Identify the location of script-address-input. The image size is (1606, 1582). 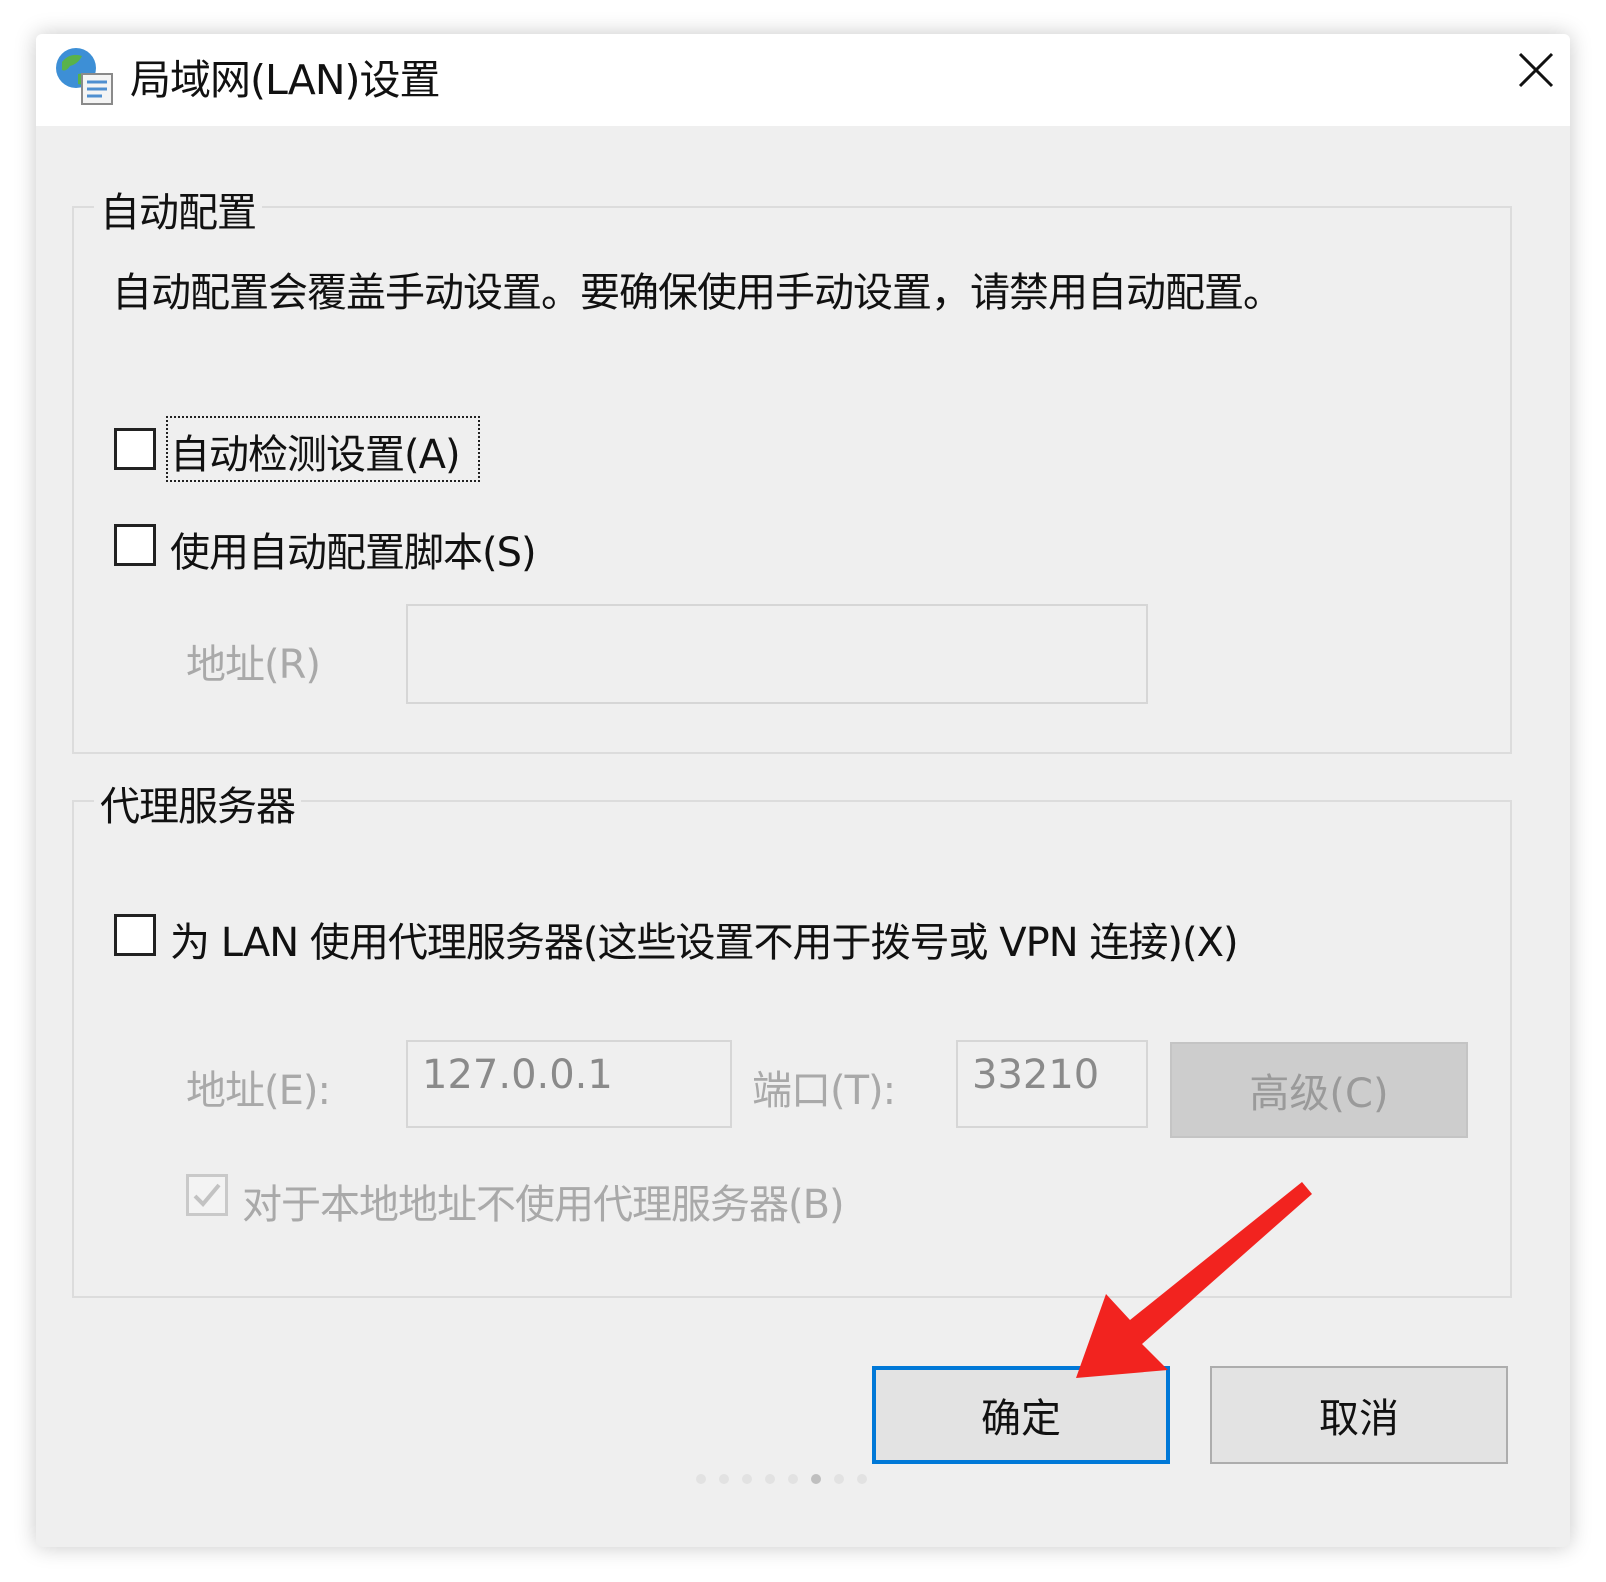
(777, 654).